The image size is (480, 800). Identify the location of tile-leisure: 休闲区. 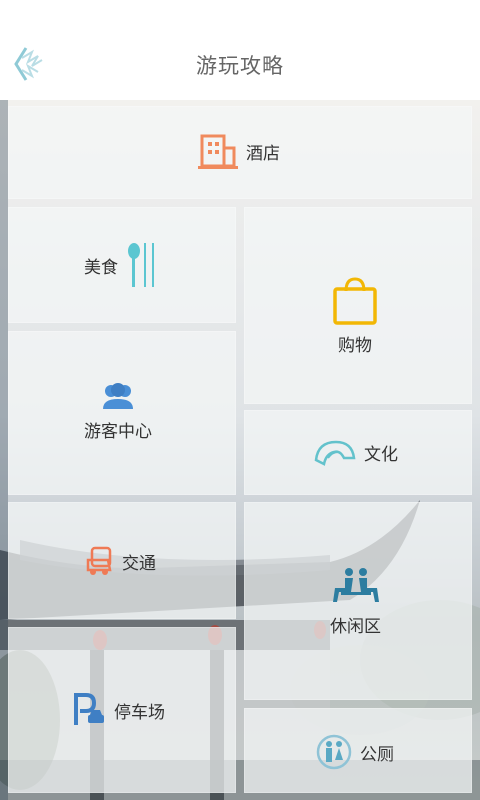
(358, 601).